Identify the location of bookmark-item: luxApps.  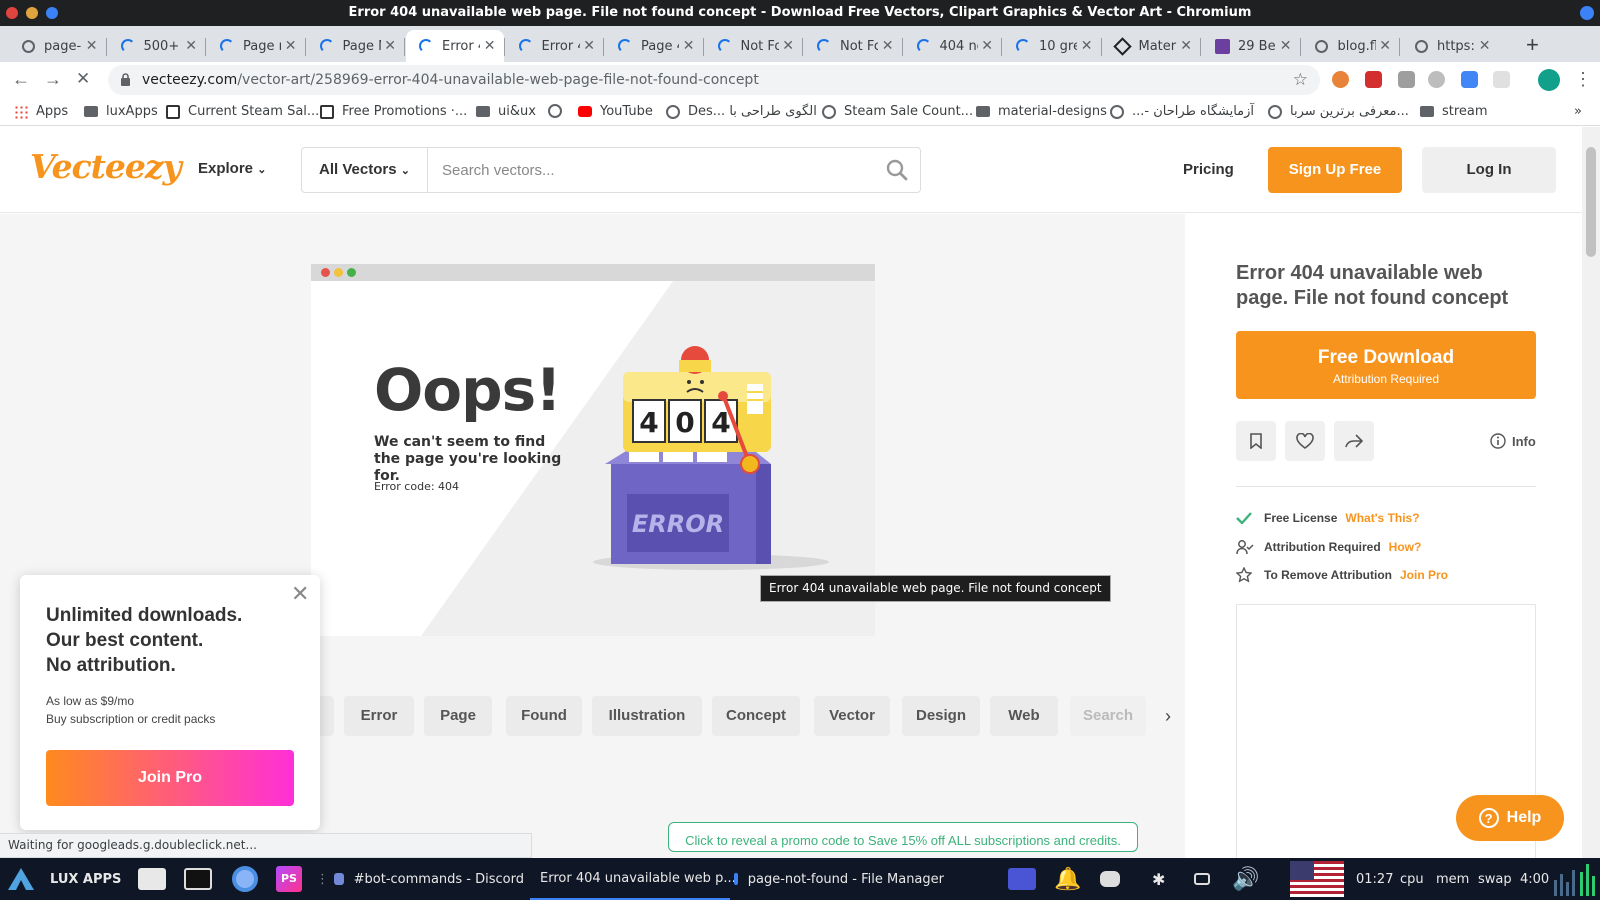
(121, 111).